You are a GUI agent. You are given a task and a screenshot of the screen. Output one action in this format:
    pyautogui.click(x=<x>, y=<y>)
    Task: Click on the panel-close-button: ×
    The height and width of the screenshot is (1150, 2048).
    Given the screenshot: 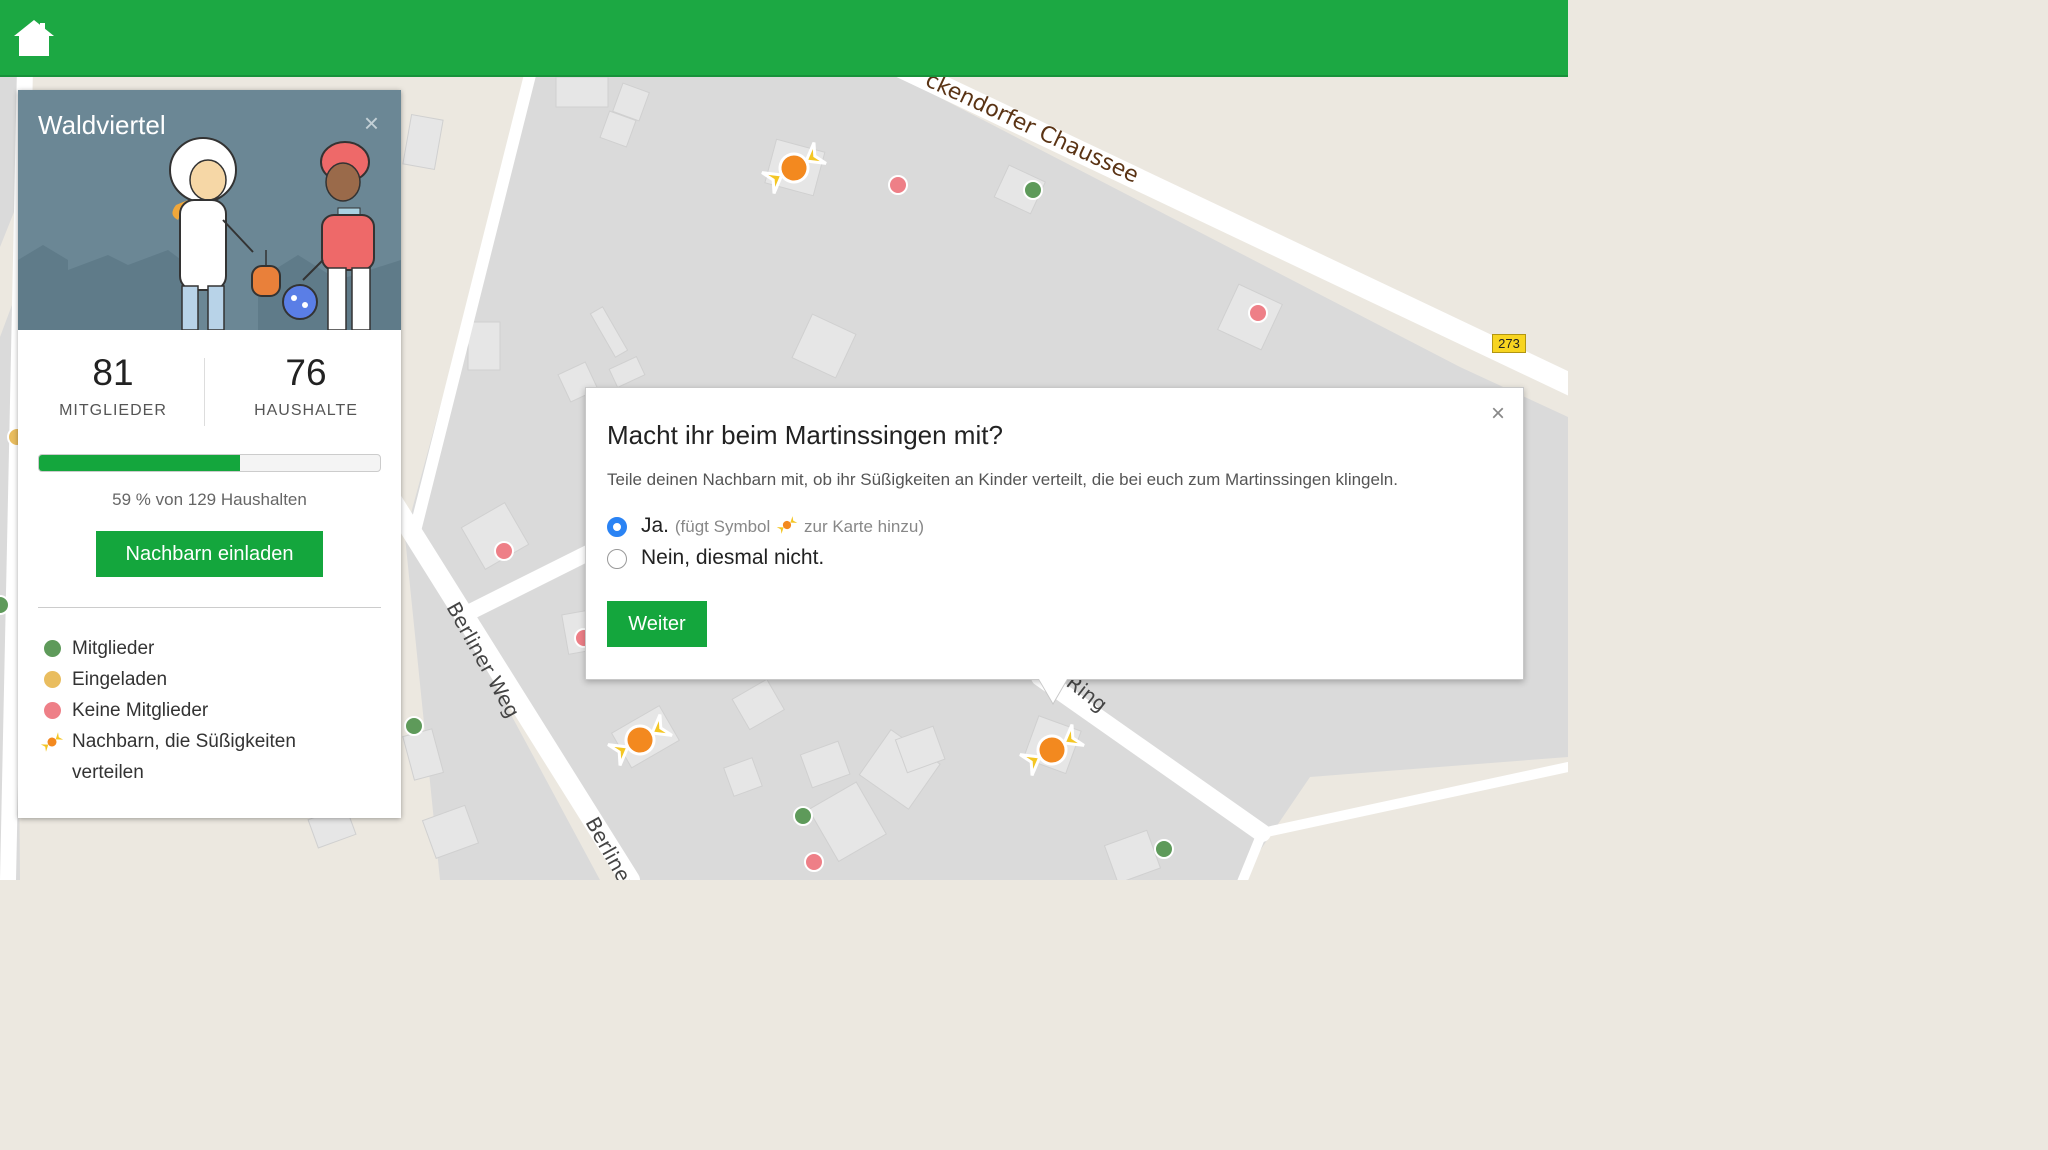 What is the action you would take?
    pyautogui.click(x=371, y=123)
    